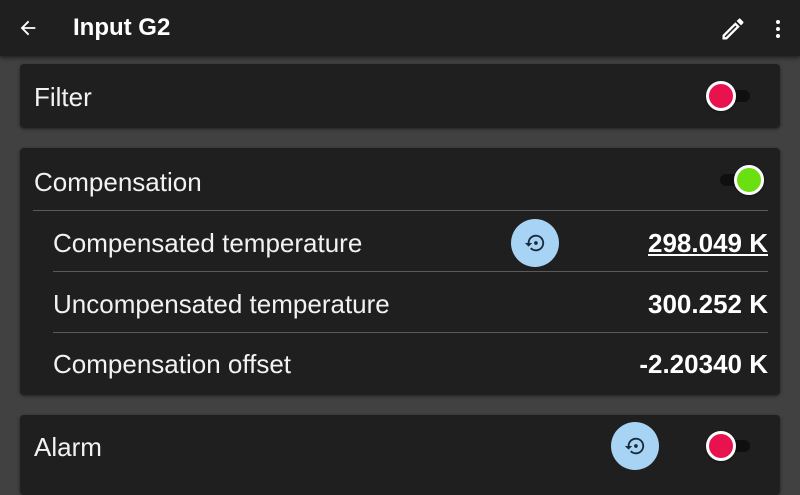 This screenshot has height=495, width=800. Describe the element at coordinates (400, 28) in the screenshot. I see `app-bar: Input G2` at that location.